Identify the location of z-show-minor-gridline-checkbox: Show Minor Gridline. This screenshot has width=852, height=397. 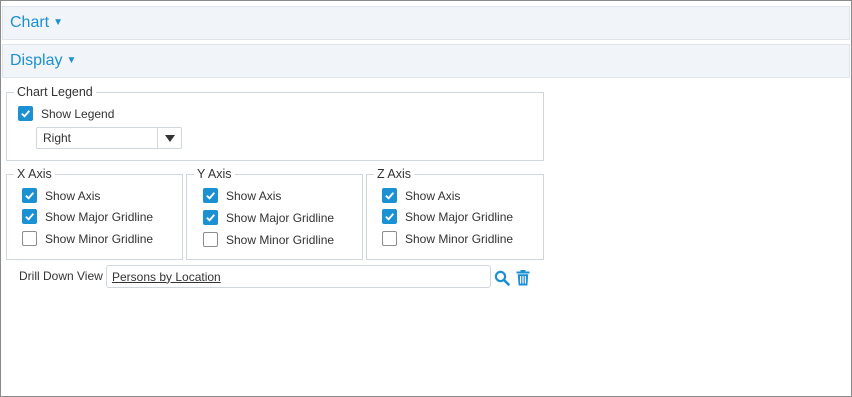
(447, 238).